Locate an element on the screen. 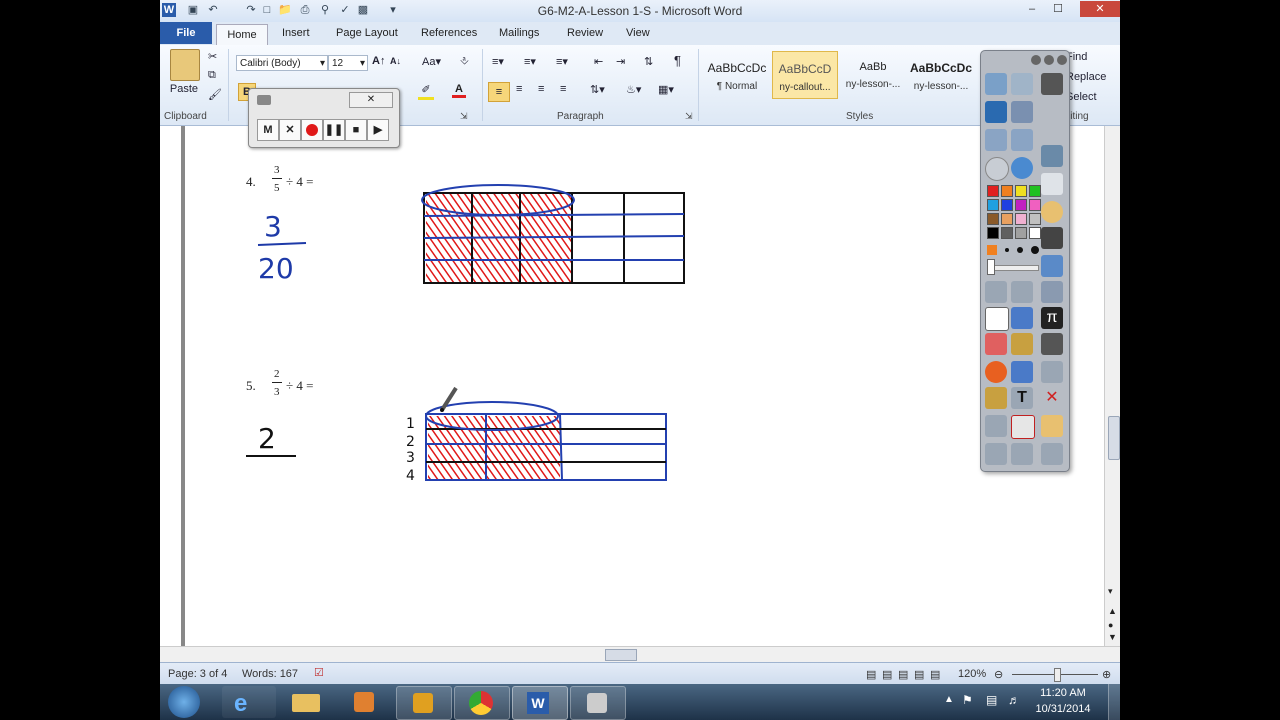 This screenshot has width=1280, height=720. line-width-medium-icon is located at coordinates (1007, 250).